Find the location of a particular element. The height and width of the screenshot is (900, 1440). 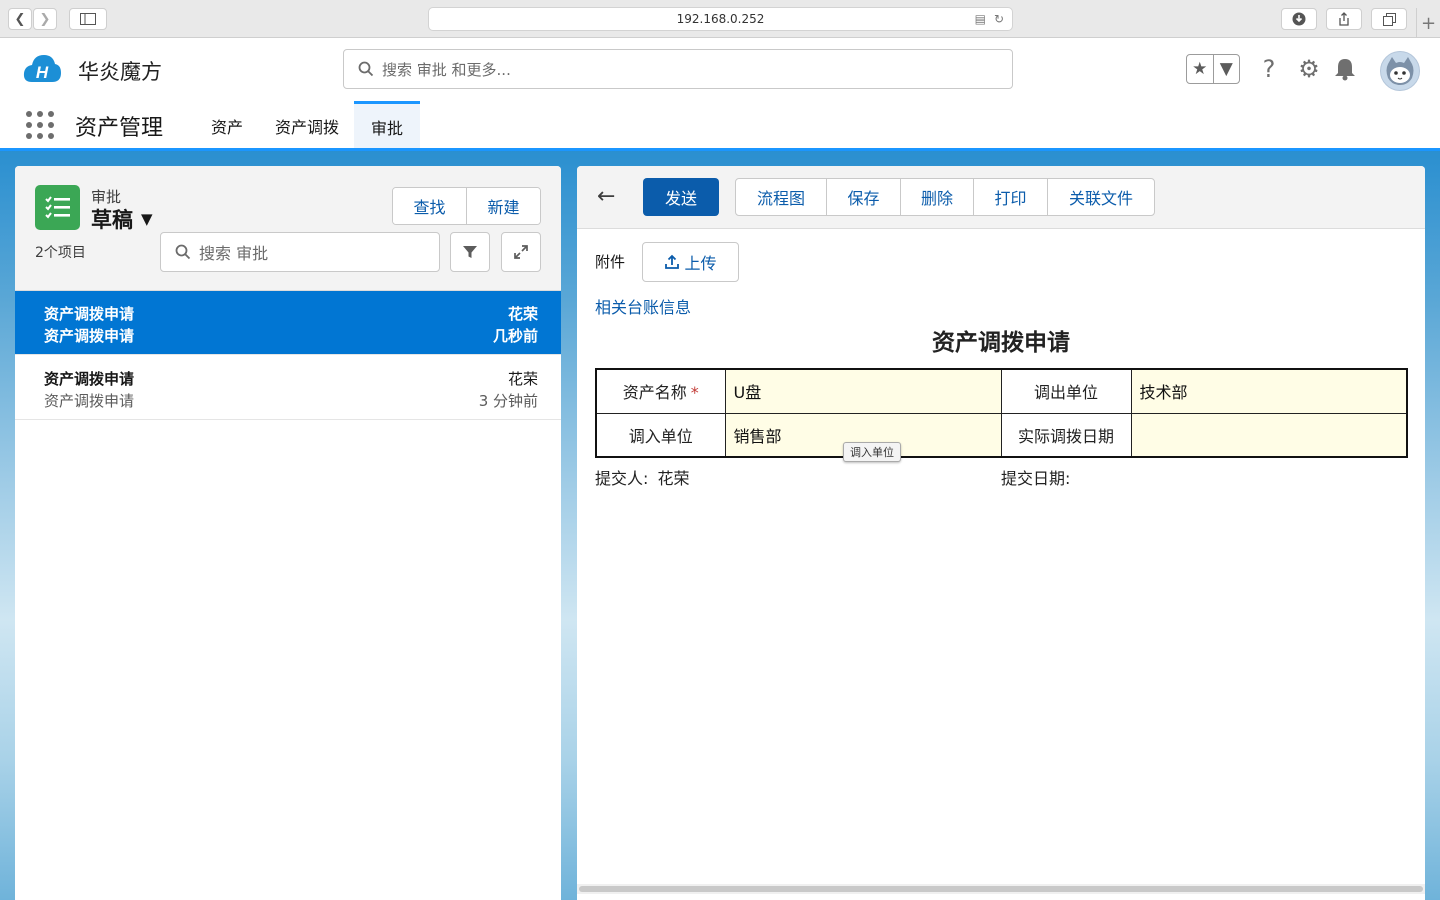

url-text: 192.168.0.252 is located at coordinates (720, 19).